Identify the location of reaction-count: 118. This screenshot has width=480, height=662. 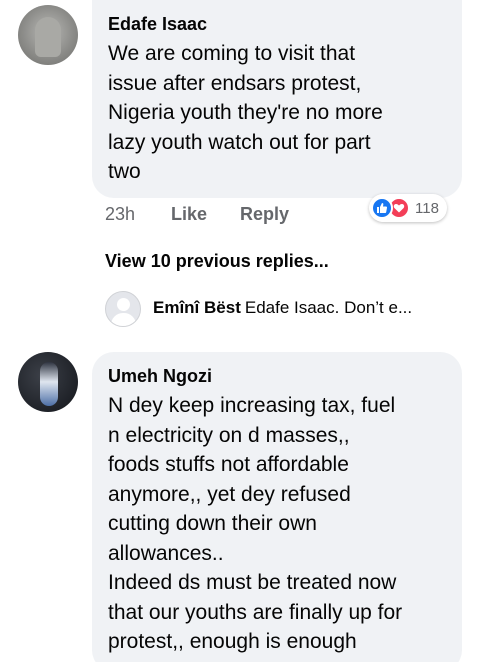
(427, 208).